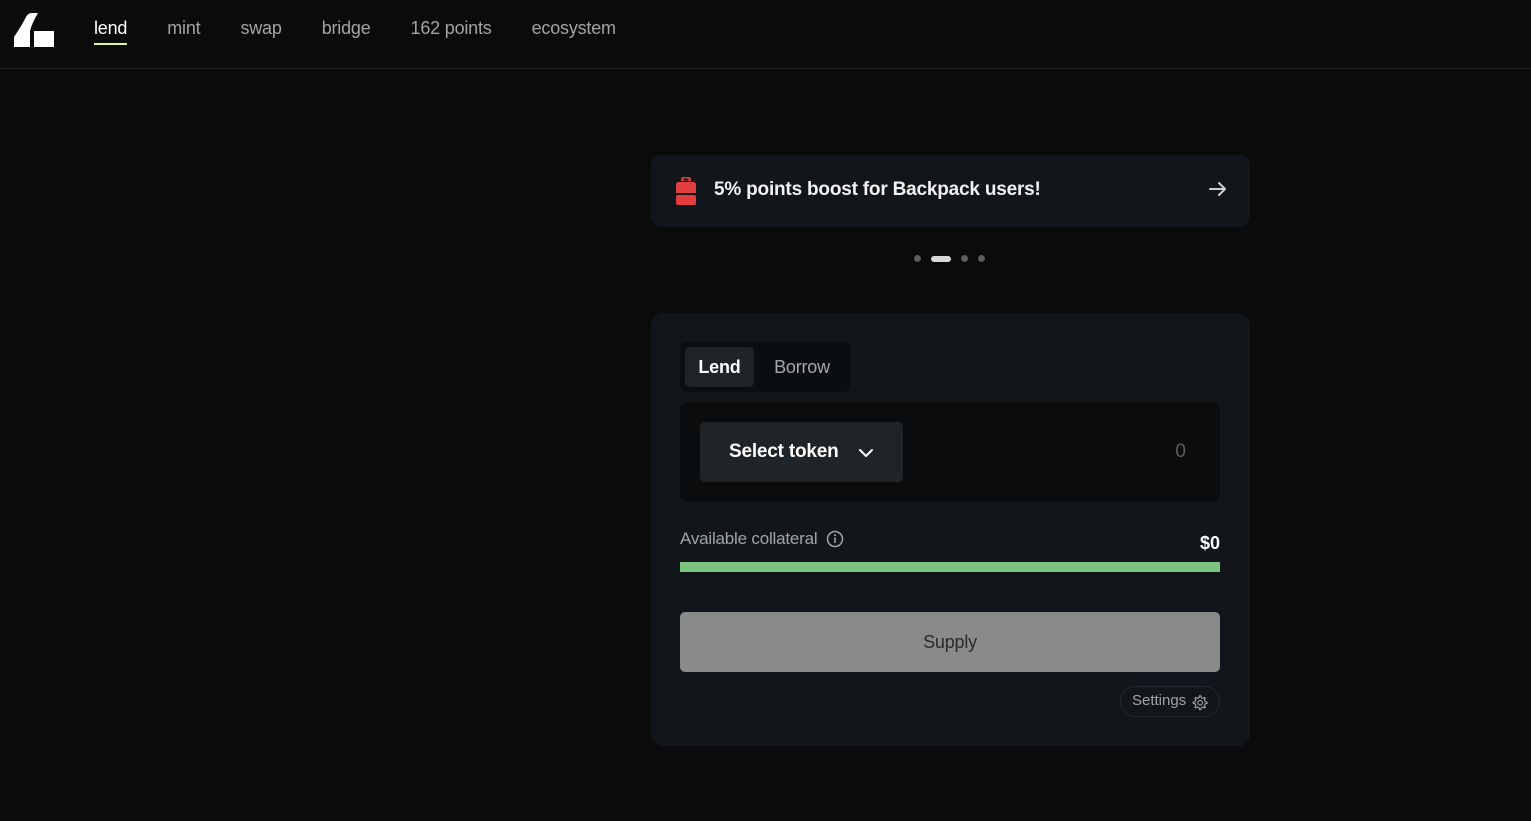 The width and height of the screenshot is (1531, 821). What do you see at coordinates (574, 28) in the screenshot?
I see `nav-item-ecosystem: ecosystem` at bounding box center [574, 28].